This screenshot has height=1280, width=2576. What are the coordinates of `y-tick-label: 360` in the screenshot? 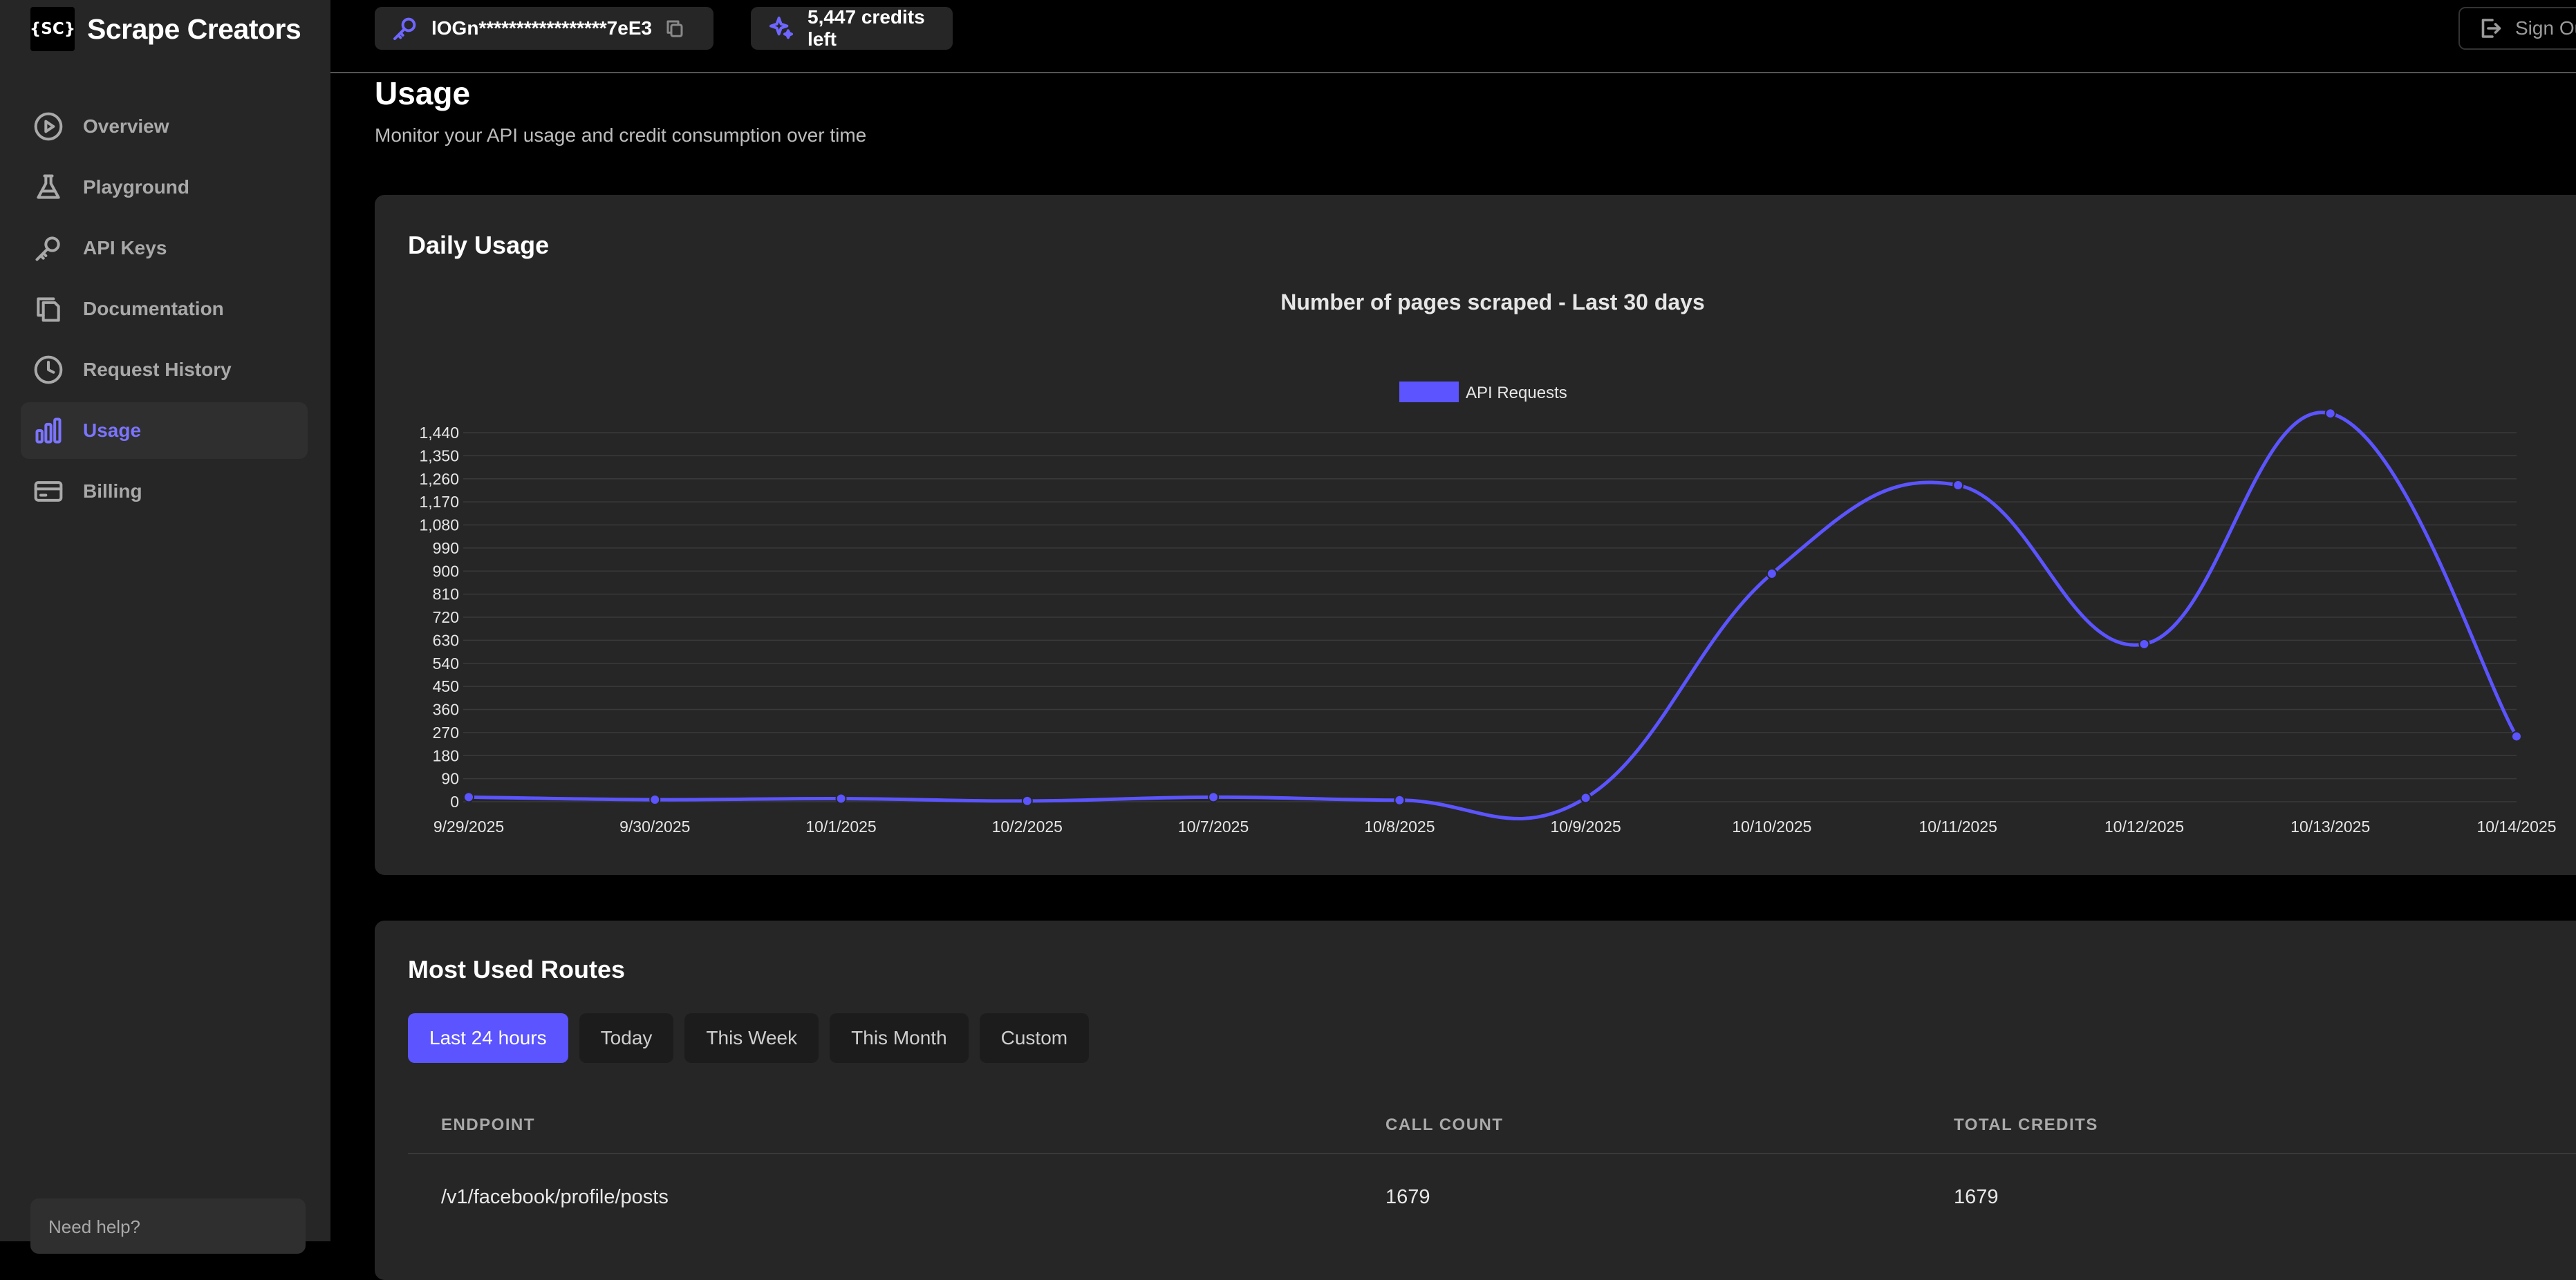 It's located at (446, 710).